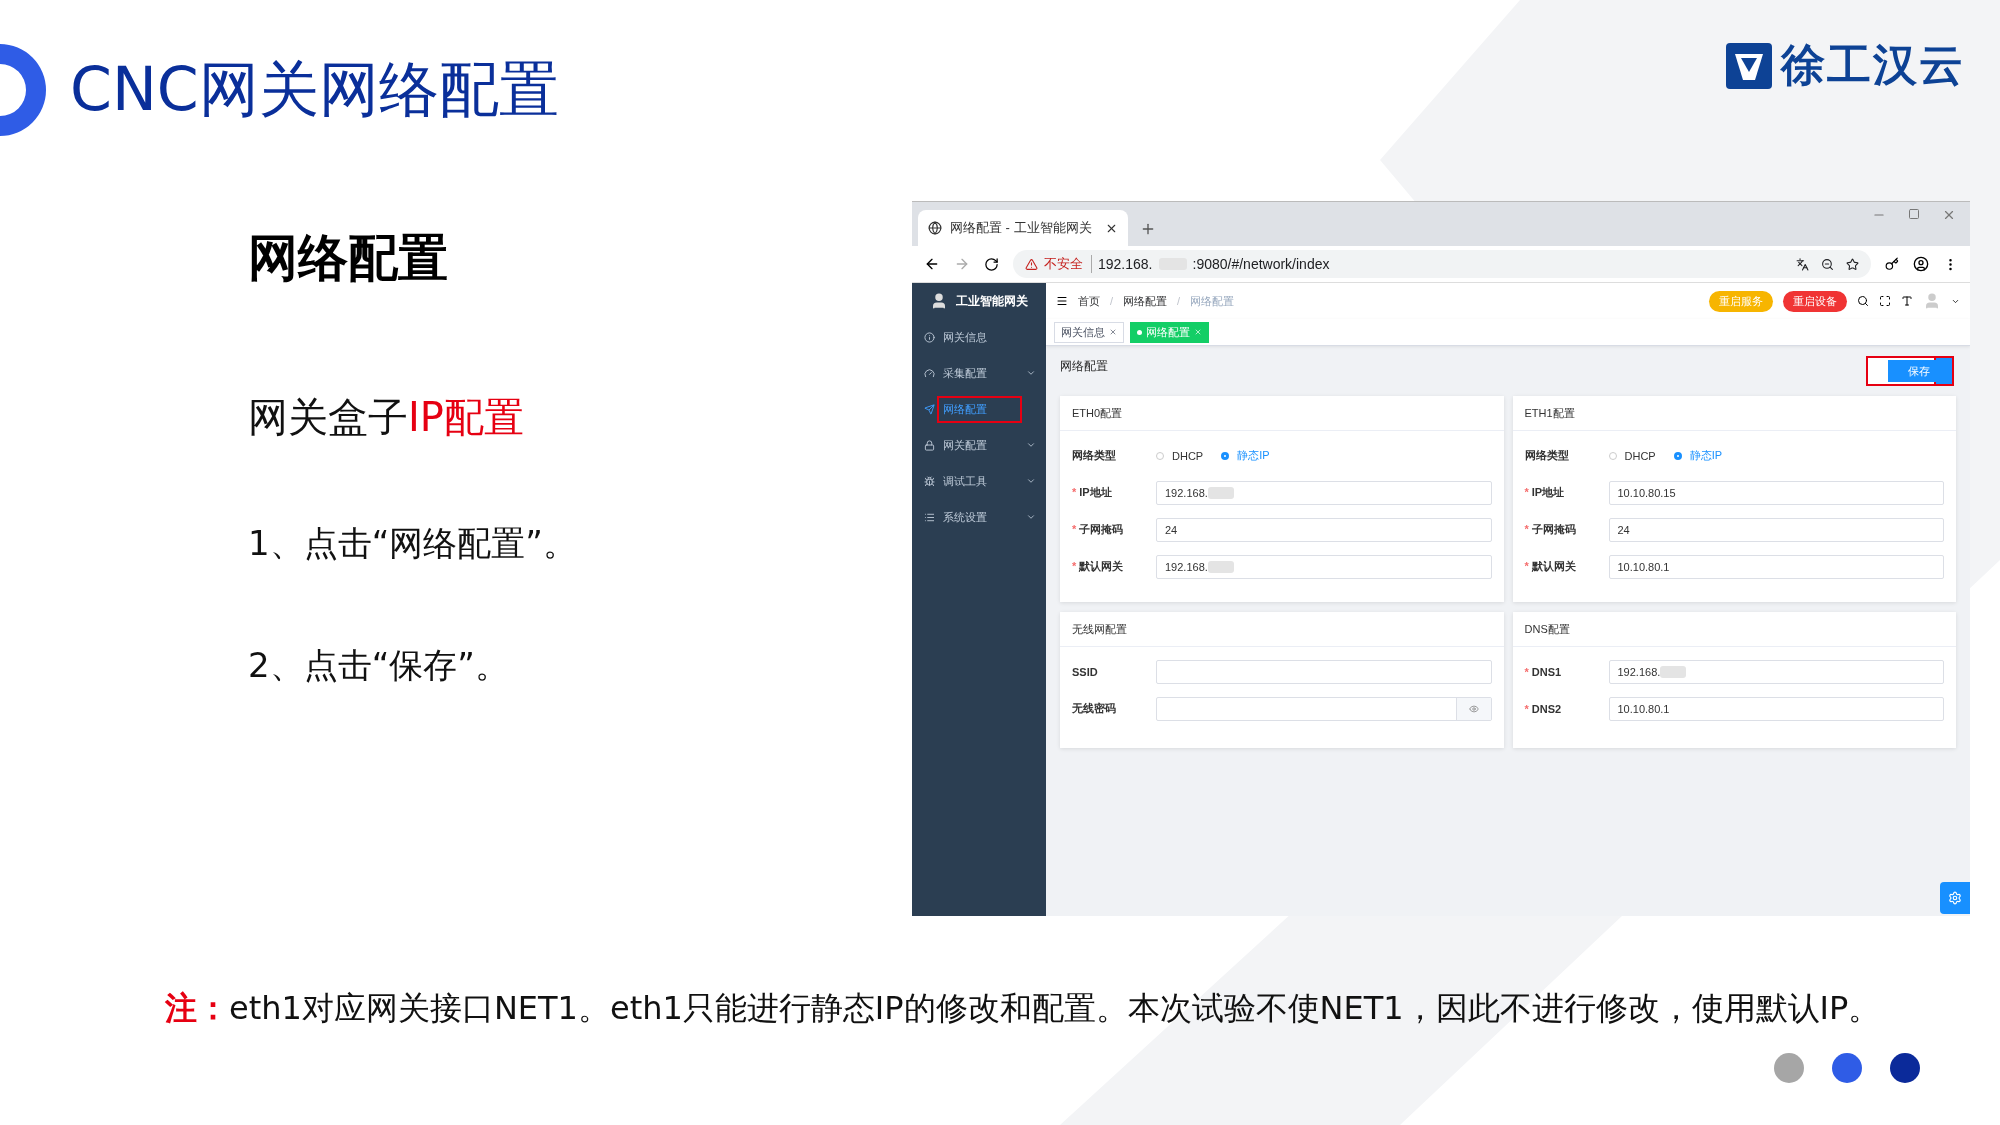 This screenshot has width=2000, height=1125. I want to click on bug-icon, so click(929, 481).